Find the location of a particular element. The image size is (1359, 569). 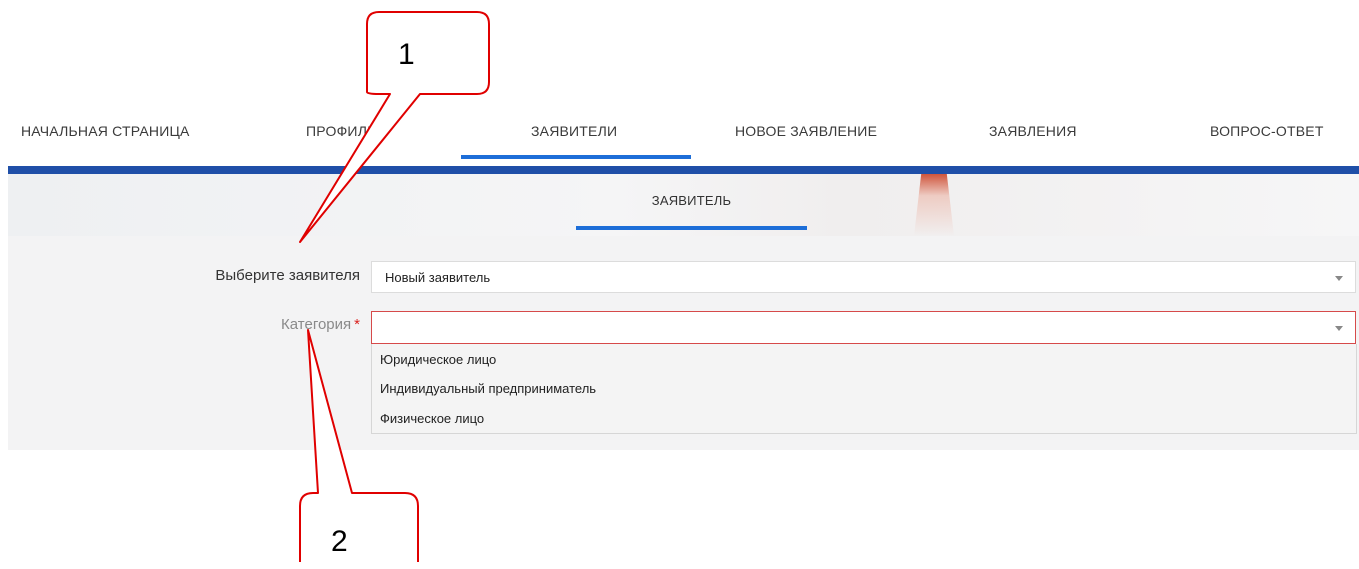

callout-1-box is located at coordinates (394, 127).